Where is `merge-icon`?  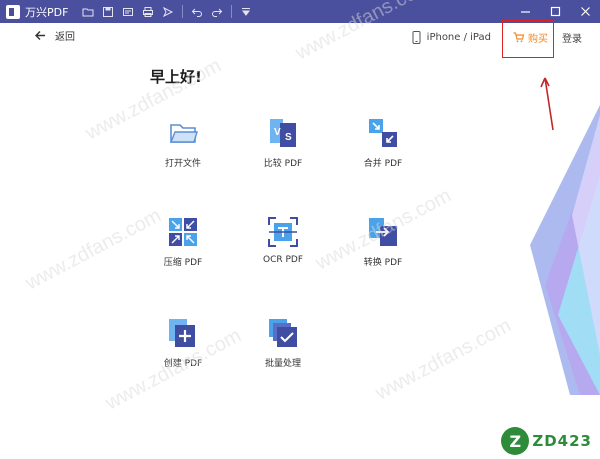 merge-icon is located at coordinates (383, 133).